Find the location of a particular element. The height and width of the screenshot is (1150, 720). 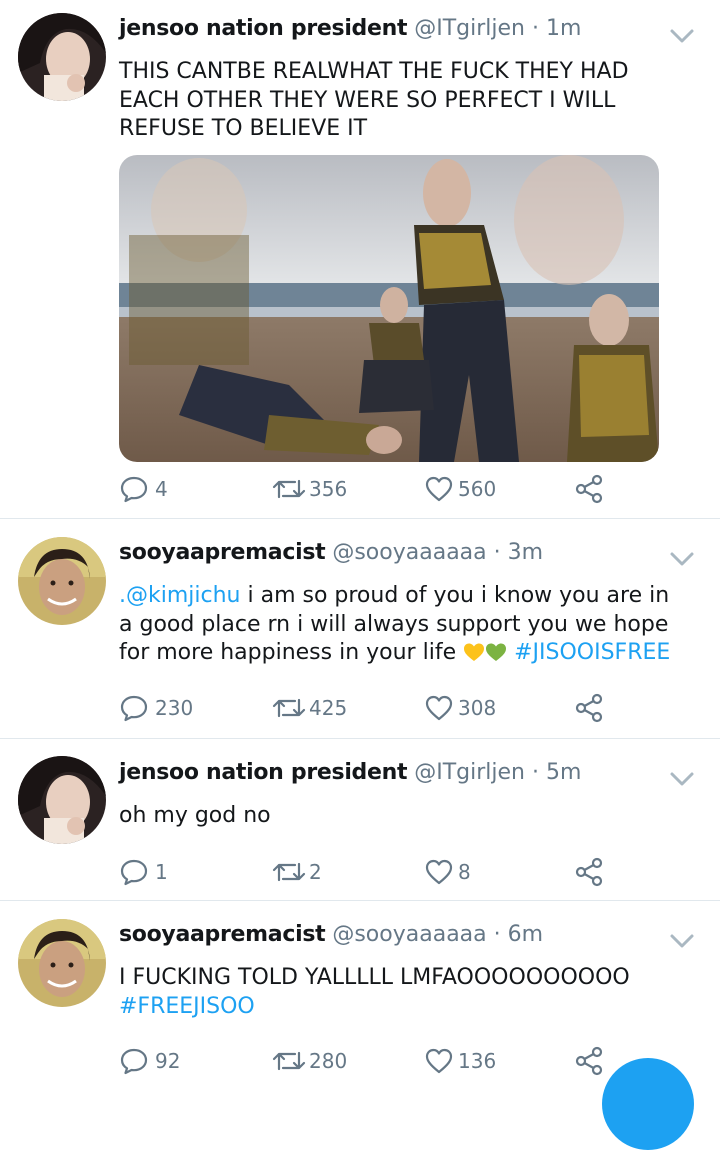

like-count: 308 is located at coordinates (477, 708).